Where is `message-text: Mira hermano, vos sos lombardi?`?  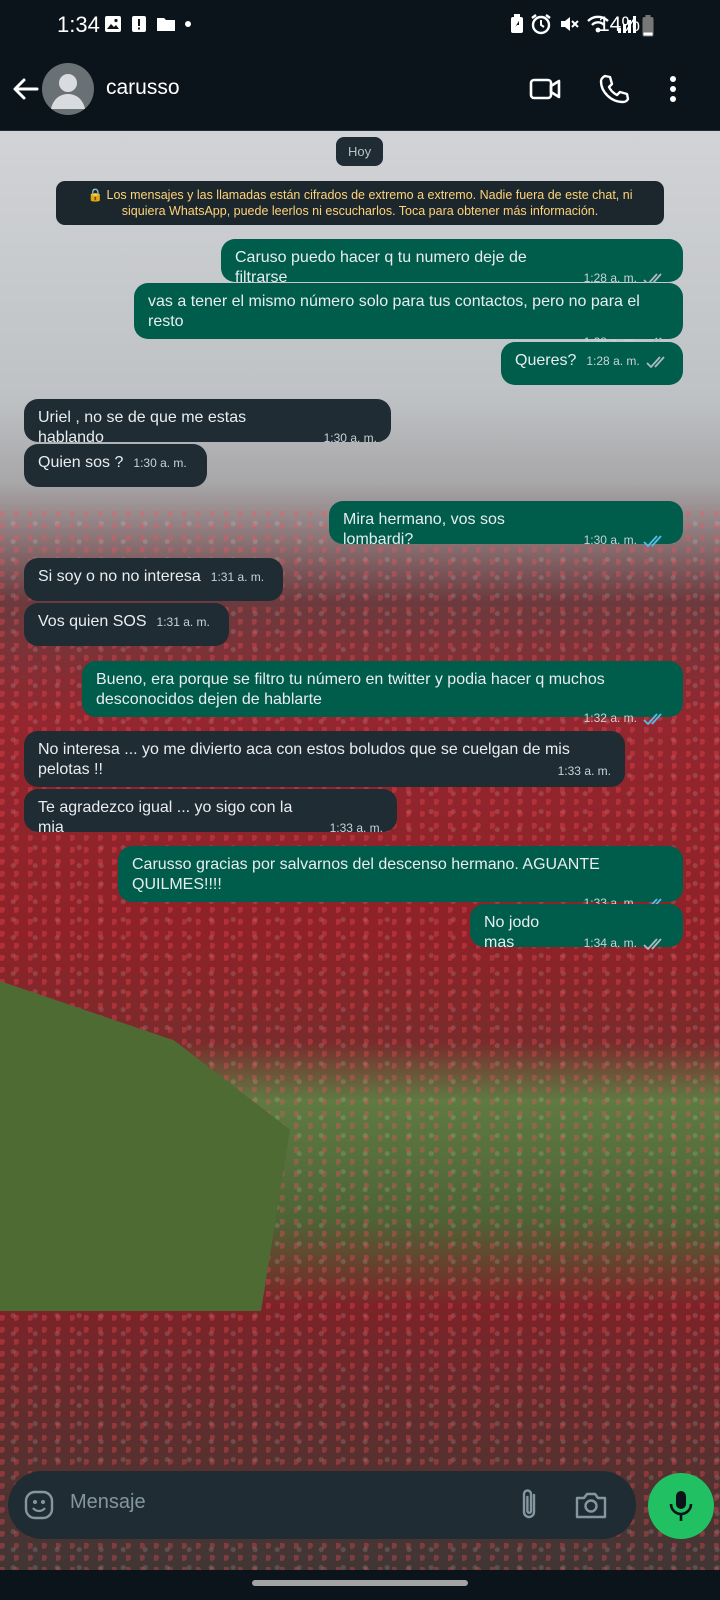
message-text: Mira hermano, vos sos lombardi? is located at coordinates (424, 529).